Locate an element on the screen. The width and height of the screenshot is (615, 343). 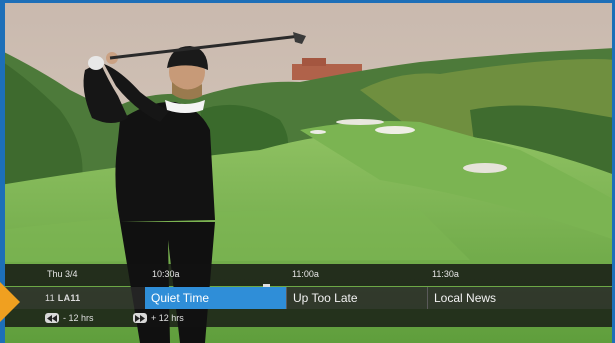
rewind-icon is located at coordinates (52, 318).